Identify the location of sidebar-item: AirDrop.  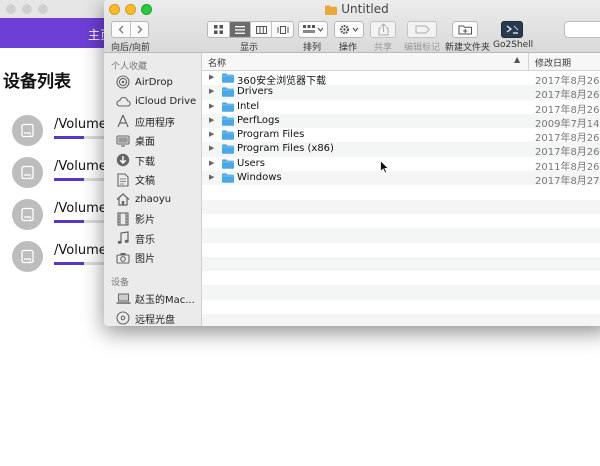
(158, 82).